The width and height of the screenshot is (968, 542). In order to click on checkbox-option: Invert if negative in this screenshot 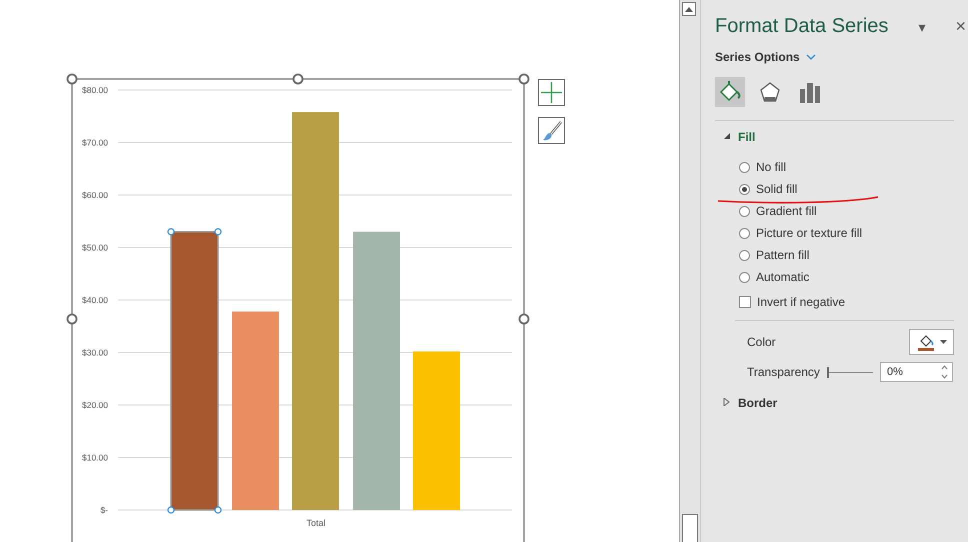, I will do `click(853, 302)`.